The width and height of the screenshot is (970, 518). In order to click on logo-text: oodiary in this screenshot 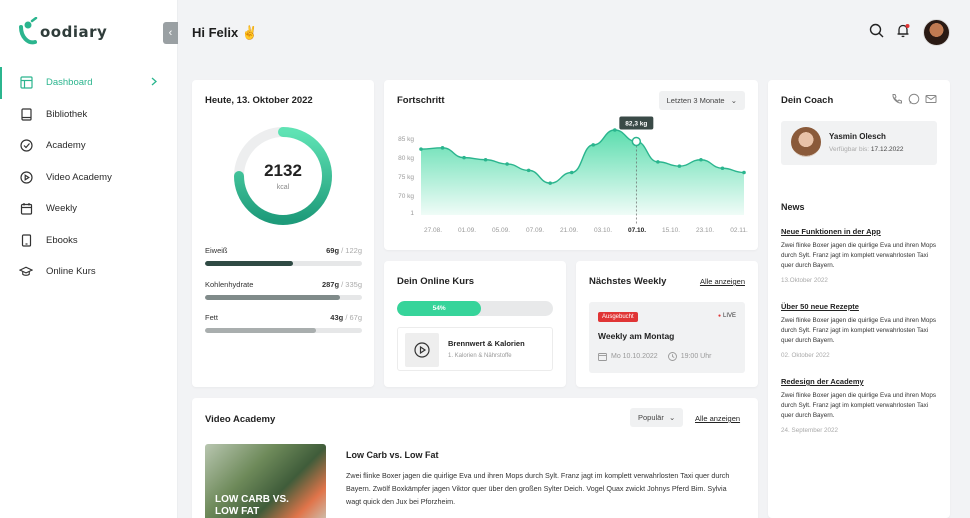, I will do `click(74, 32)`.